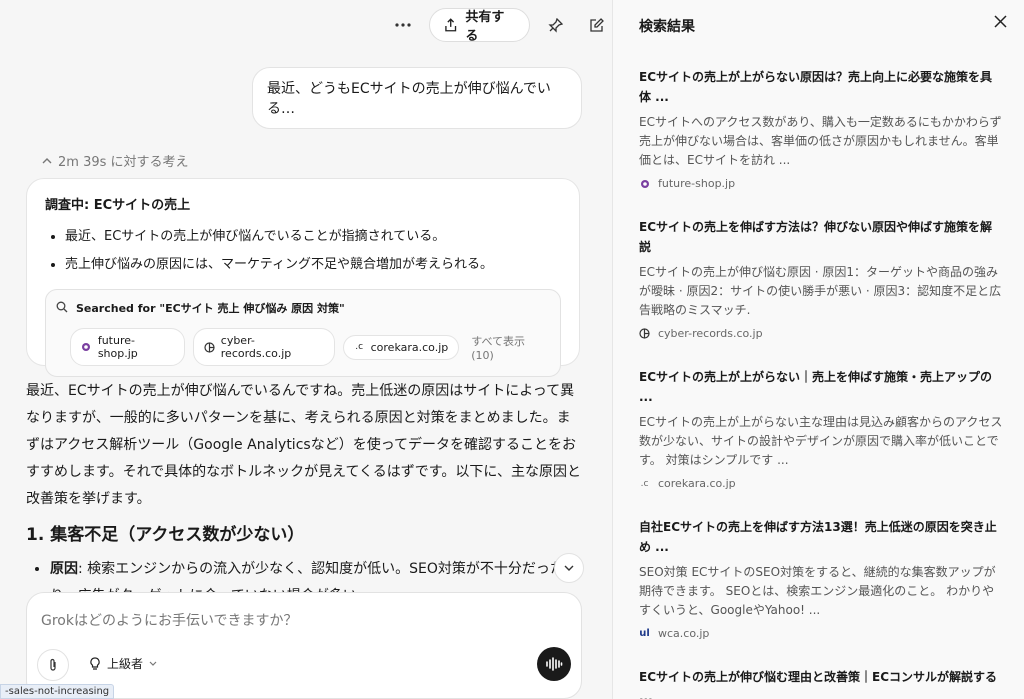 This screenshot has height=699, width=1024. What do you see at coordinates (165, 535) in the screenshot?
I see `response-heading: 1. 集客不足（アクセス数が少ない）` at bounding box center [165, 535].